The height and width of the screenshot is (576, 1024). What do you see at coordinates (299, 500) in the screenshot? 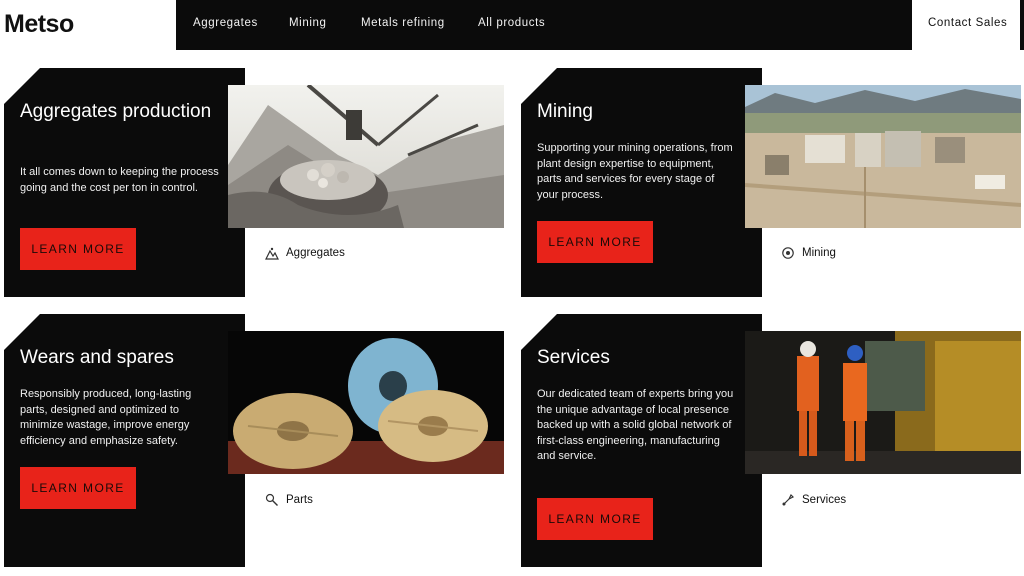
I see `tag-label: Parts` at bounding box center [299, 500].